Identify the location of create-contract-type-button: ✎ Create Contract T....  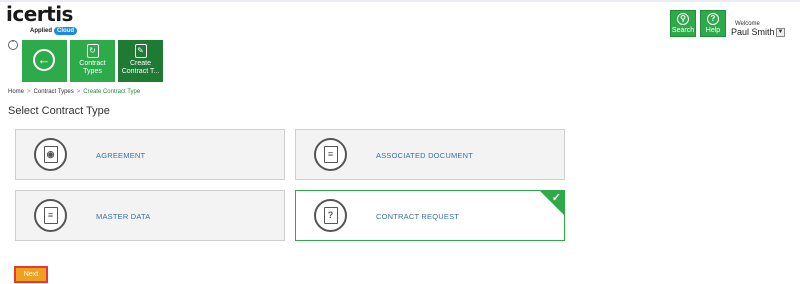
(140, 61).